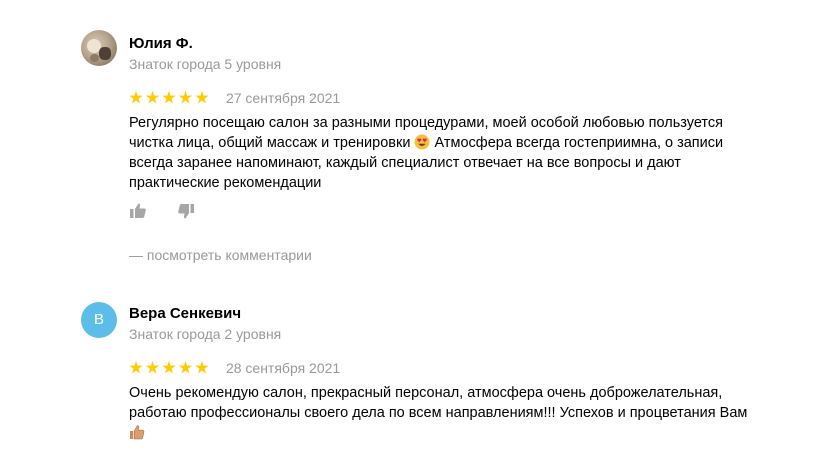  I want to click on author-name: Вера Сенкевич, so click(185, 313).